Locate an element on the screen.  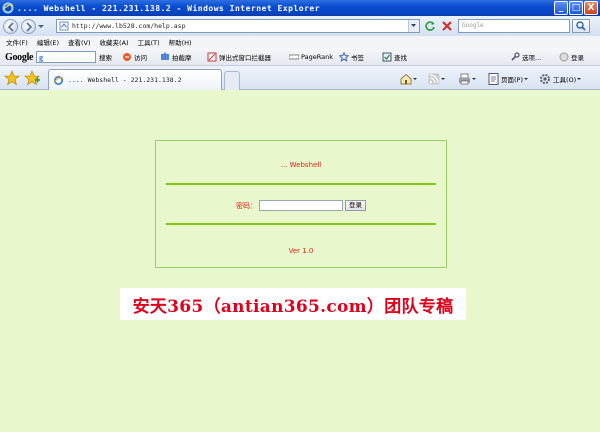
page-menu-button: 页面(P) is located at coordinates (508, 79).